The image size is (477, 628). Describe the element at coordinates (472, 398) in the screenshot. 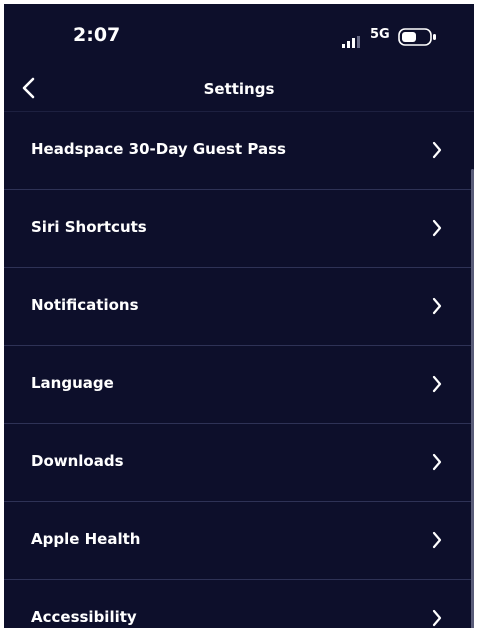

I see `vertical-scrollbar` at that location.